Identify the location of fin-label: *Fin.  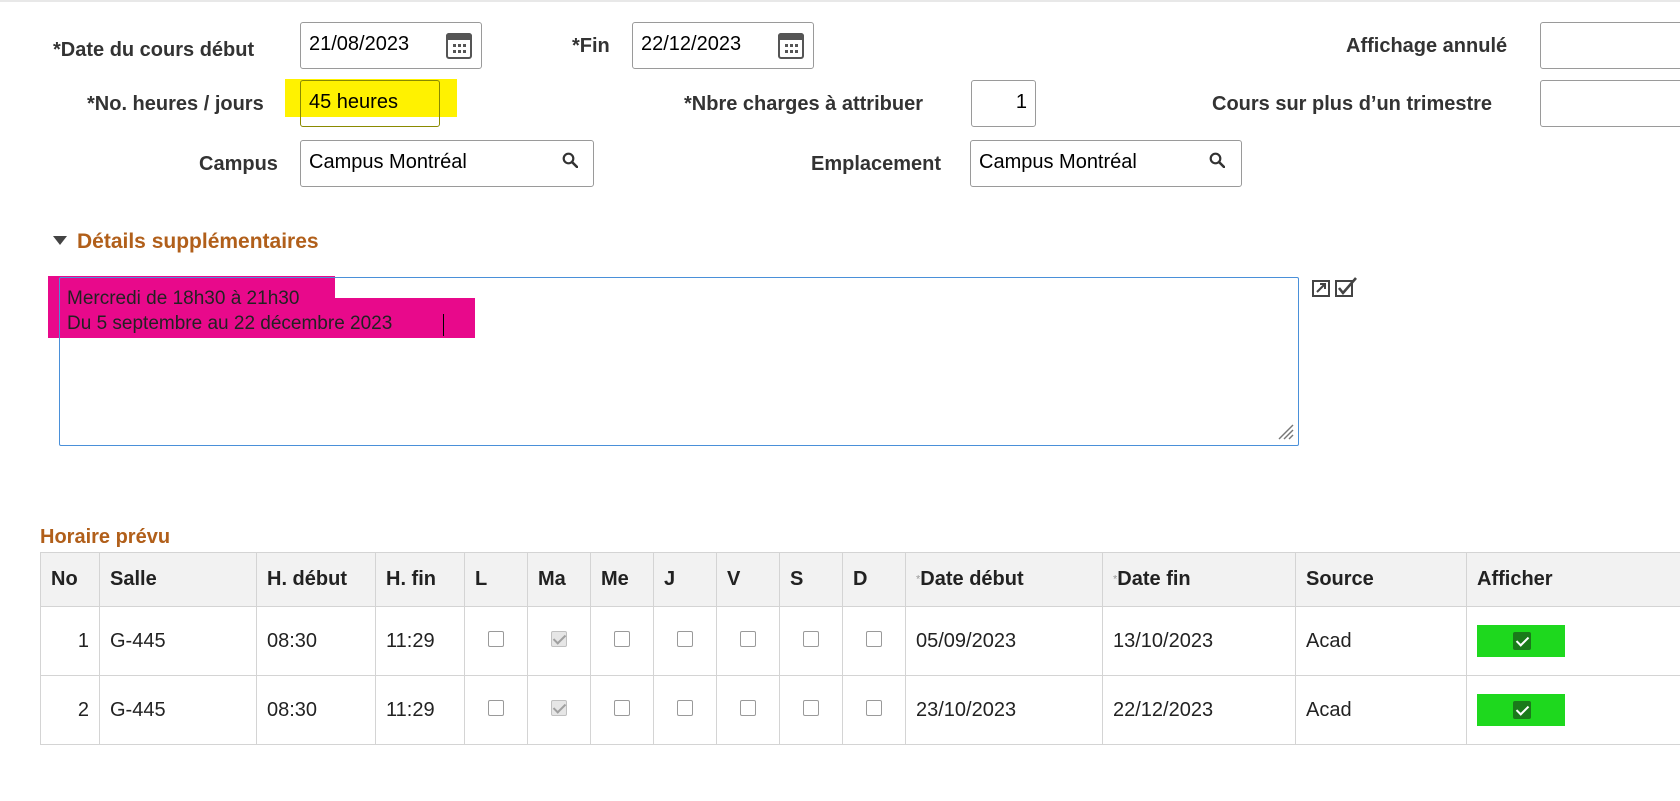
(591, 46).